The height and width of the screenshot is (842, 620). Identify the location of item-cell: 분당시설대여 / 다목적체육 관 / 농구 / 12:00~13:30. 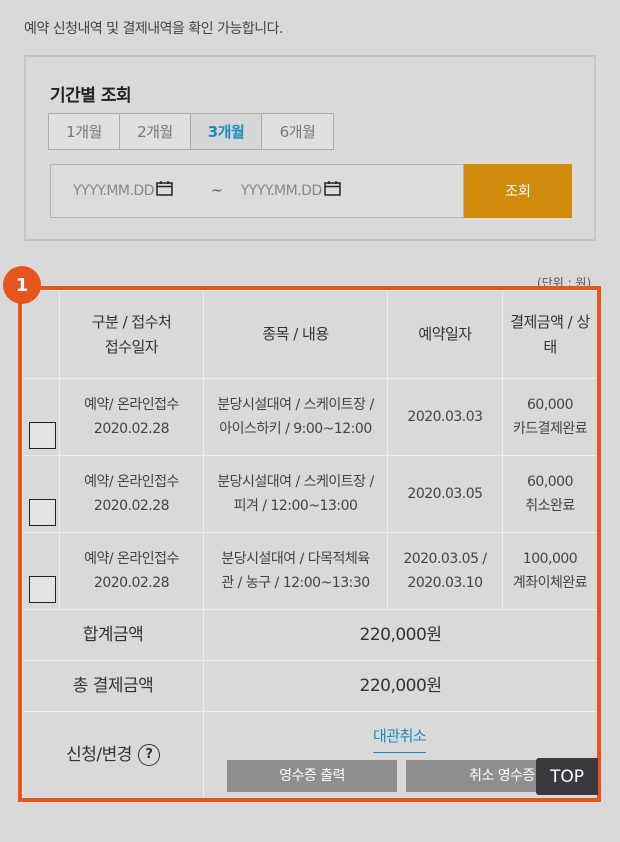
(295, 571).